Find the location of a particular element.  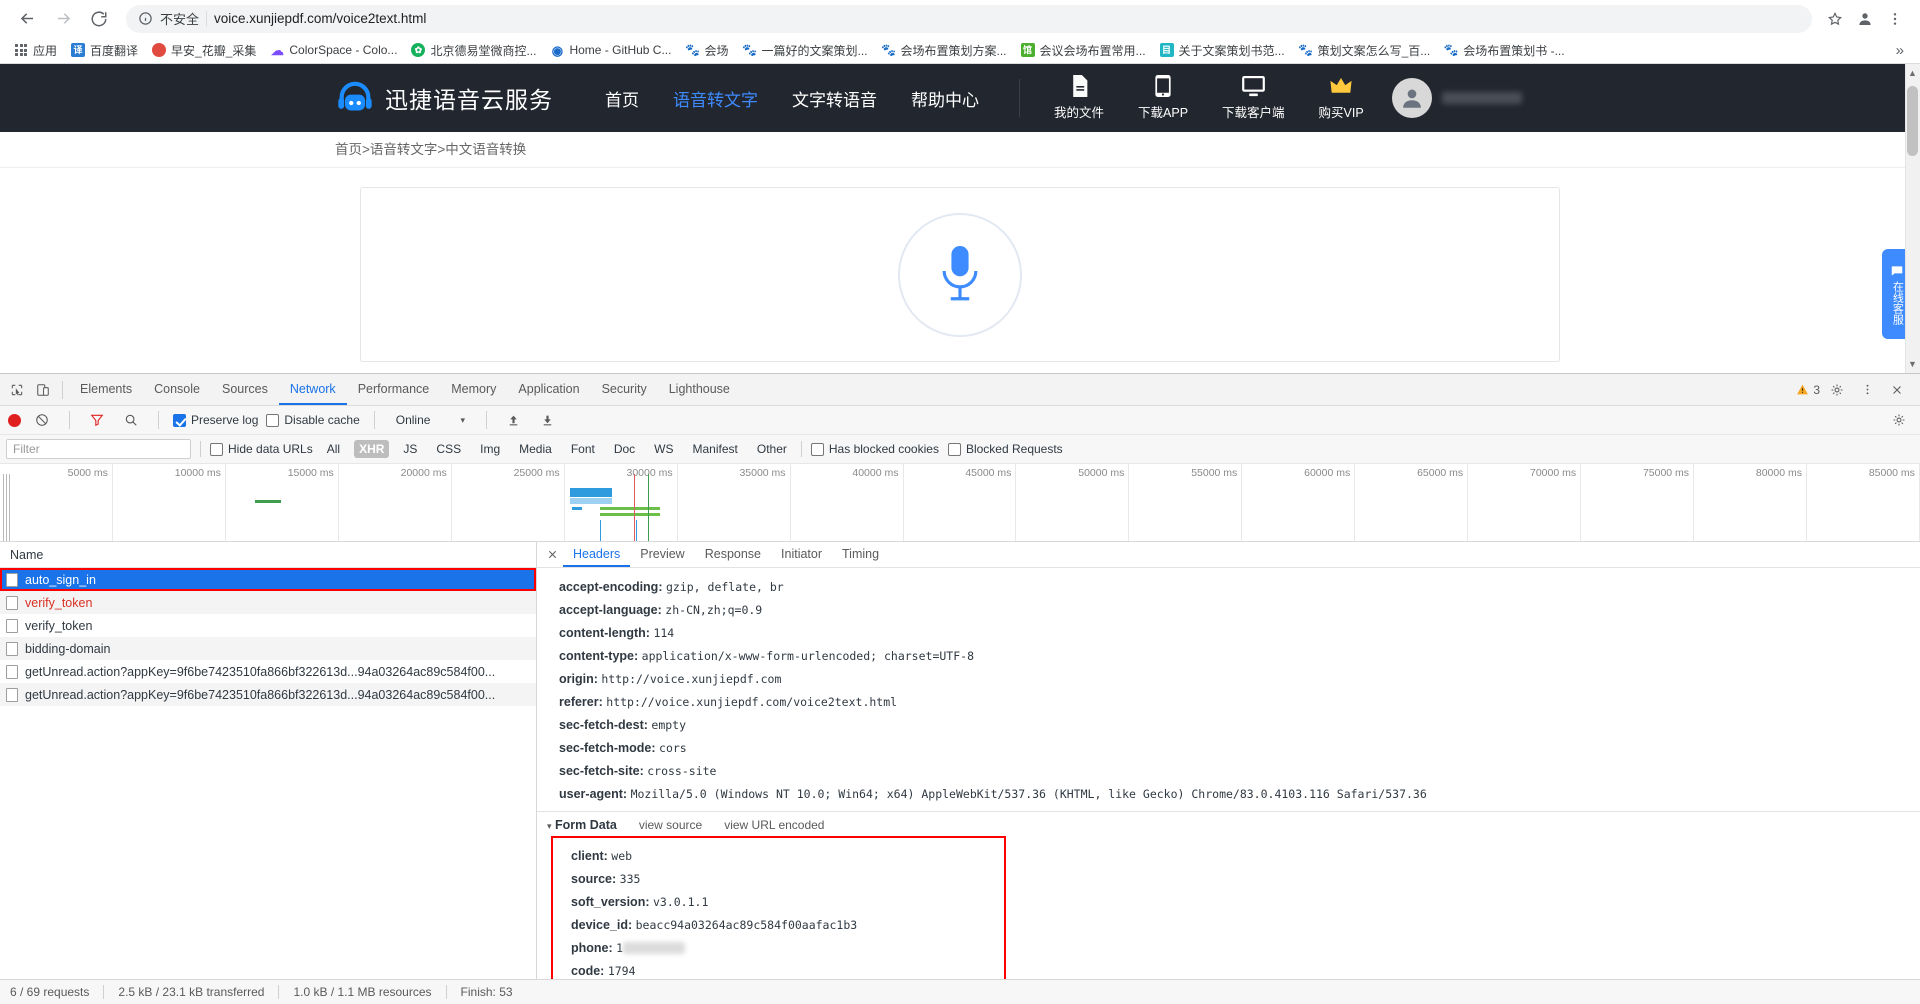

detail-tab-preview: Preview is located at coordinates (662, 554).